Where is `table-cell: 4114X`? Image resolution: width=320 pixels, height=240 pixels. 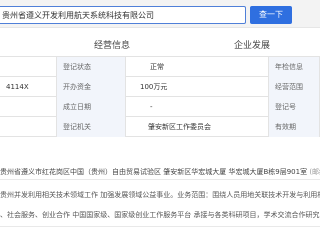
table-cell: 4114X is located at coordinates (17, 87).